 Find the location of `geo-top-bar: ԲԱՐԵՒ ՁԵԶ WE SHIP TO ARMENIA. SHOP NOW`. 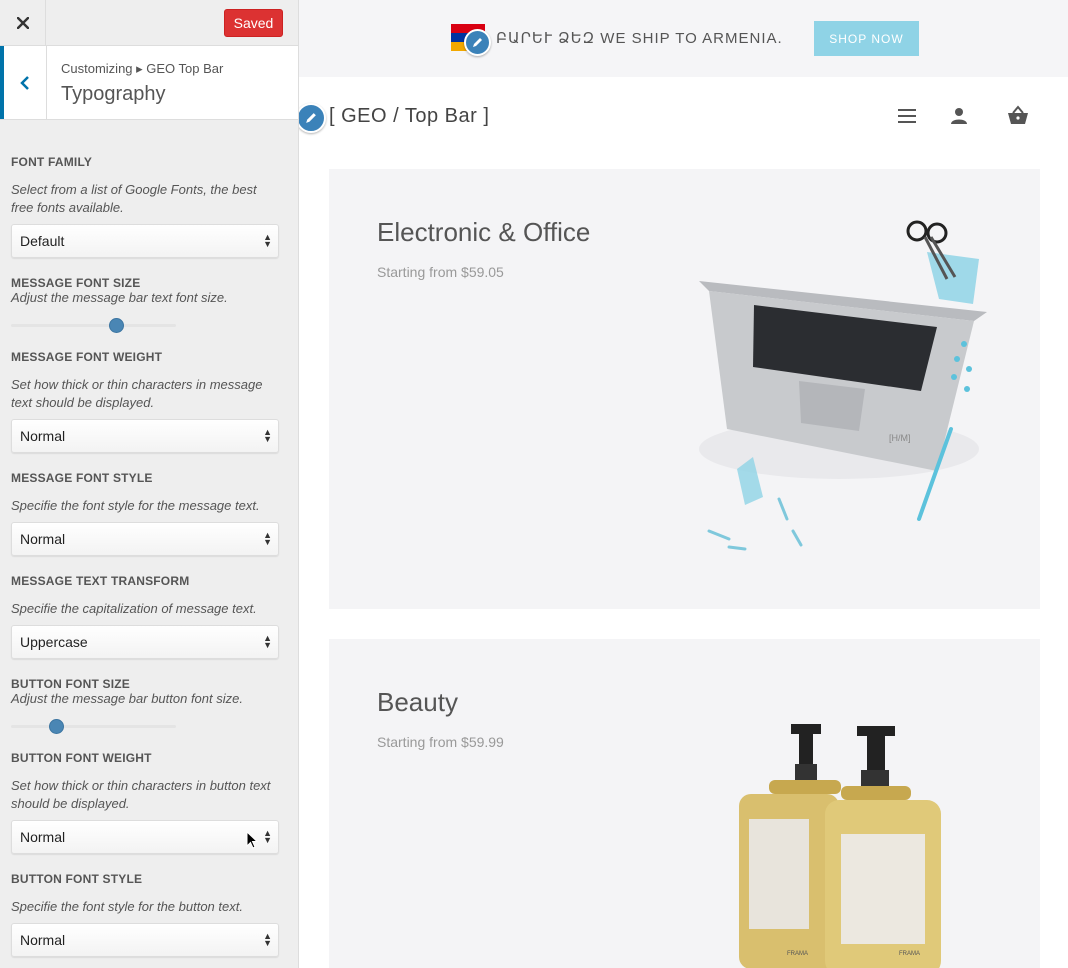

geo-top-bar: ԲԱՐԵՒ ՁԵԶ WE SHIP TO ARMENIA. SHOP NOW is located at coordinates (683, 38).